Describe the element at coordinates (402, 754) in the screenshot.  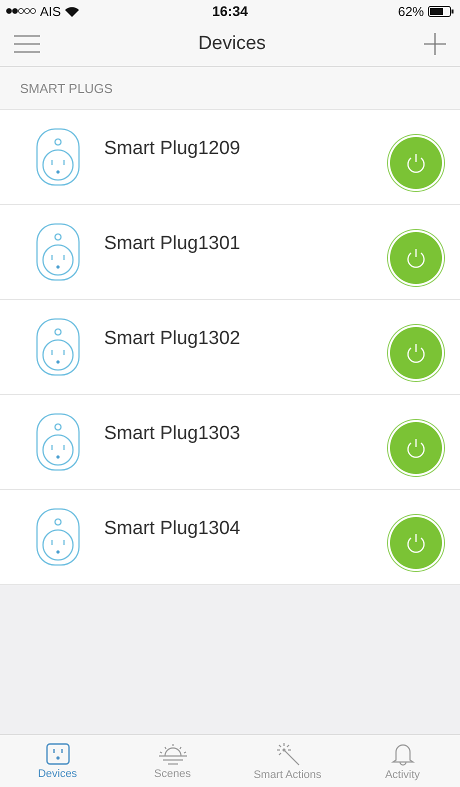
I see `bell-icon` at that location.